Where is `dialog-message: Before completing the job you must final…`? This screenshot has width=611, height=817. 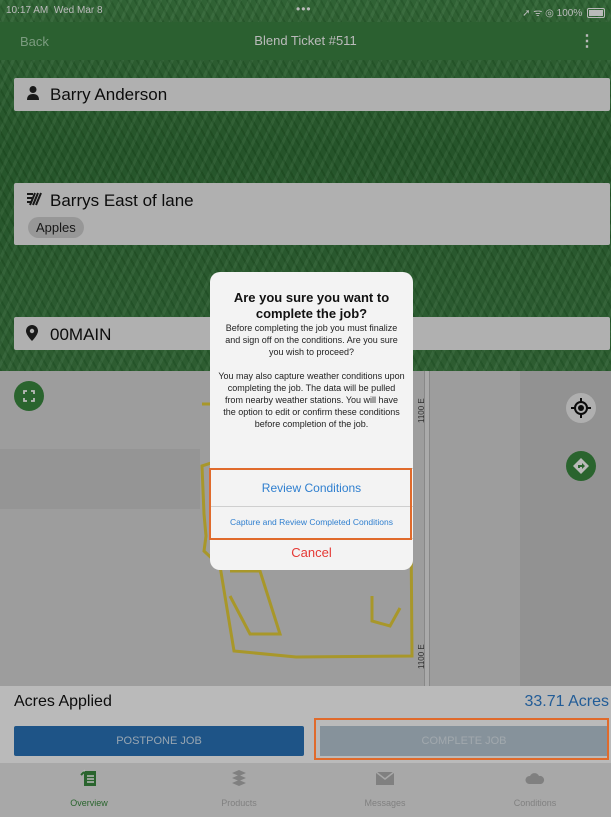
dialog-message: Before completing the job you must final… is located at coordinates (311, 376).